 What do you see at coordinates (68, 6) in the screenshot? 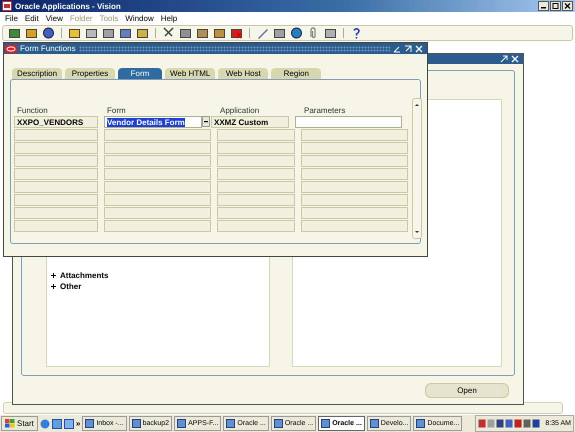
I see `window-title: Oracle Applications - Vision` at bounding box center [68, 6].